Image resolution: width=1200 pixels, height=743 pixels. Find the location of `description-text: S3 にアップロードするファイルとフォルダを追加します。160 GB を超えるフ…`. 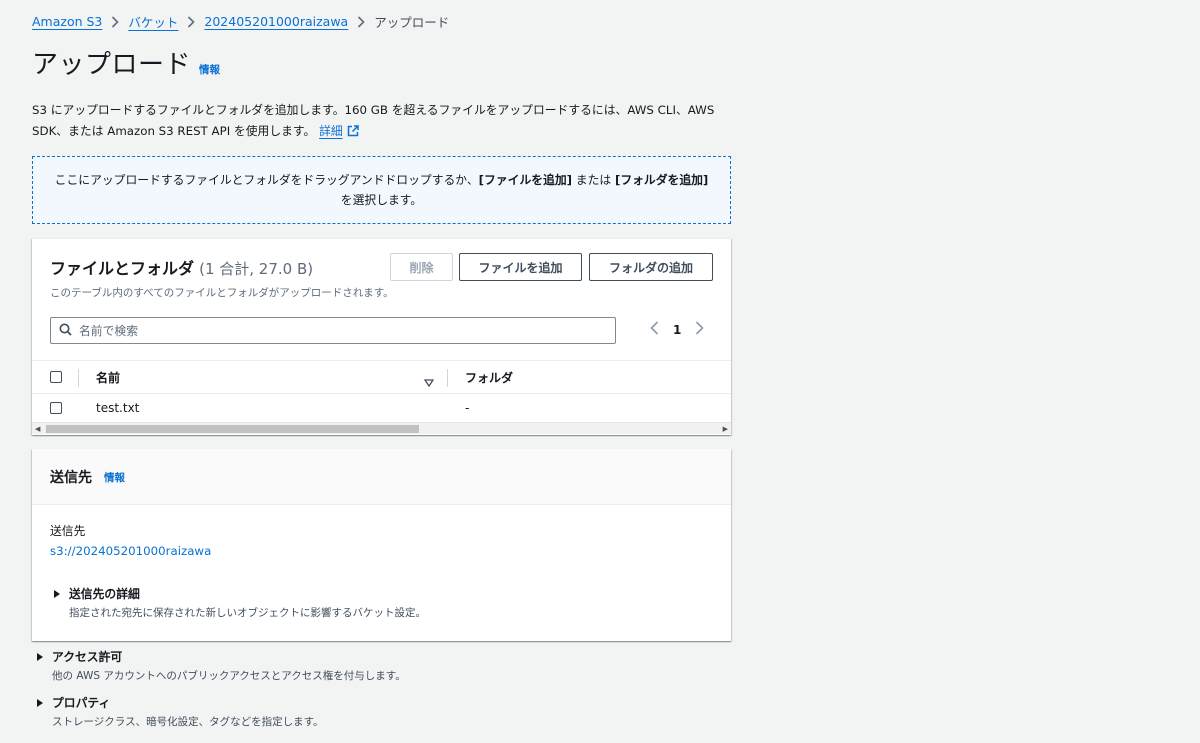

description-text: S3 にアップロードするファイルとフォルダを追加します。160 GB を超えるフ… is located at coordinates (373, 120).